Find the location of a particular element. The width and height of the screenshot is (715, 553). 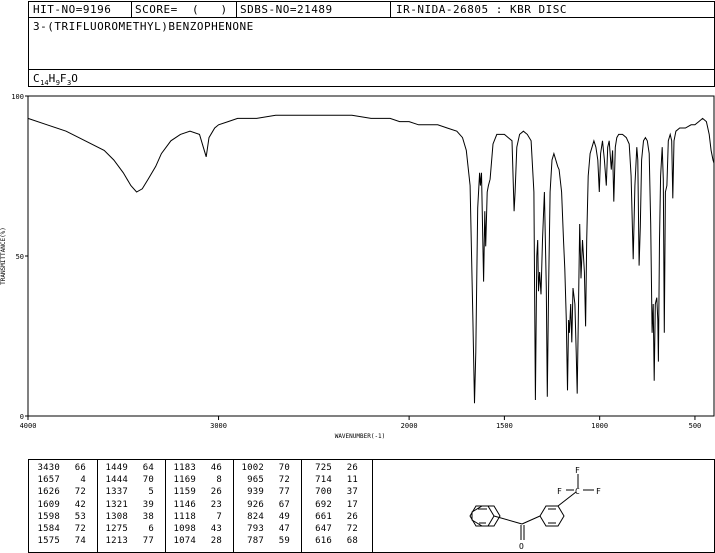

peak-transmittance: 38 is located at coordinates (148, 516).